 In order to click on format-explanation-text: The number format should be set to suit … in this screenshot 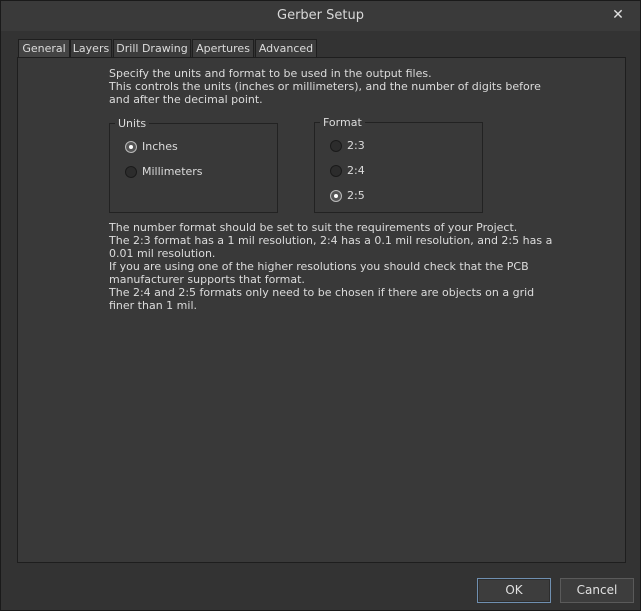, I will do `click(331, 266)`.